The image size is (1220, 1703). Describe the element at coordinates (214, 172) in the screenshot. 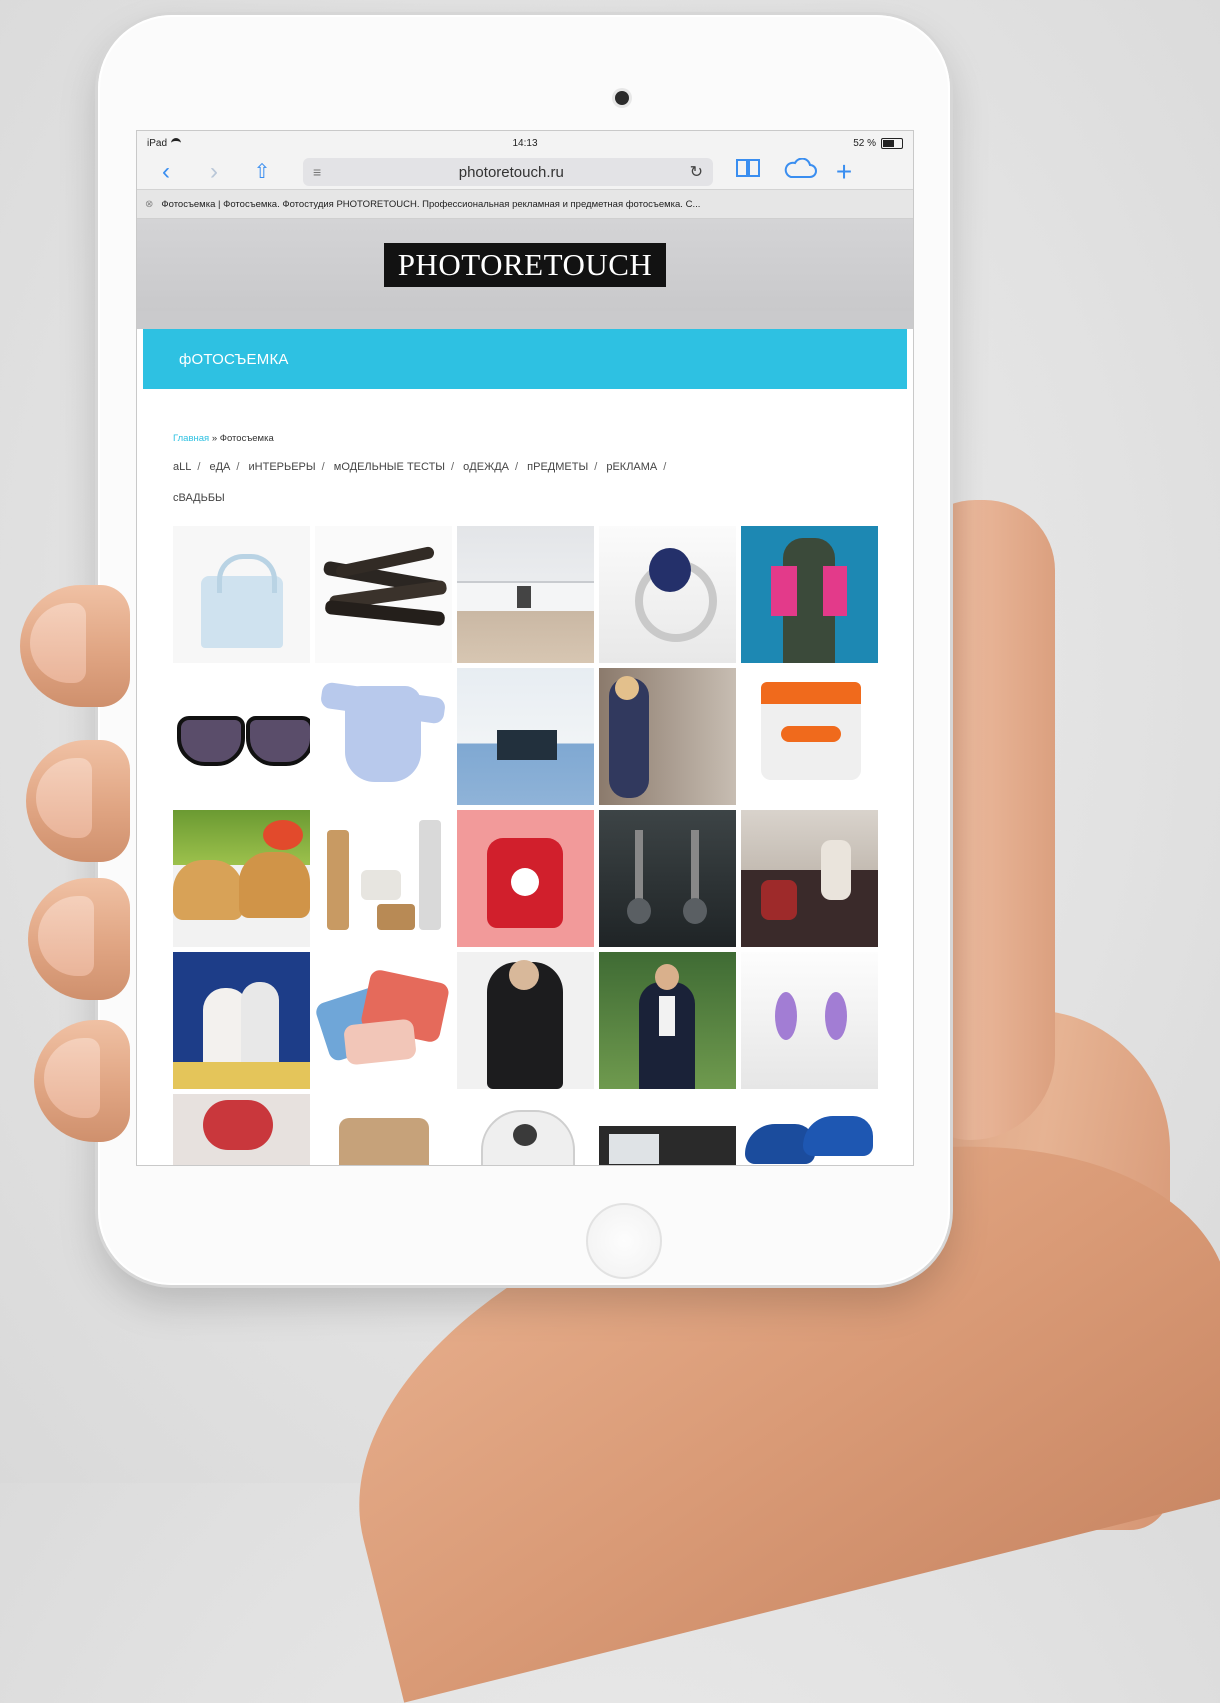

I see `forward-button: ›` at that location.